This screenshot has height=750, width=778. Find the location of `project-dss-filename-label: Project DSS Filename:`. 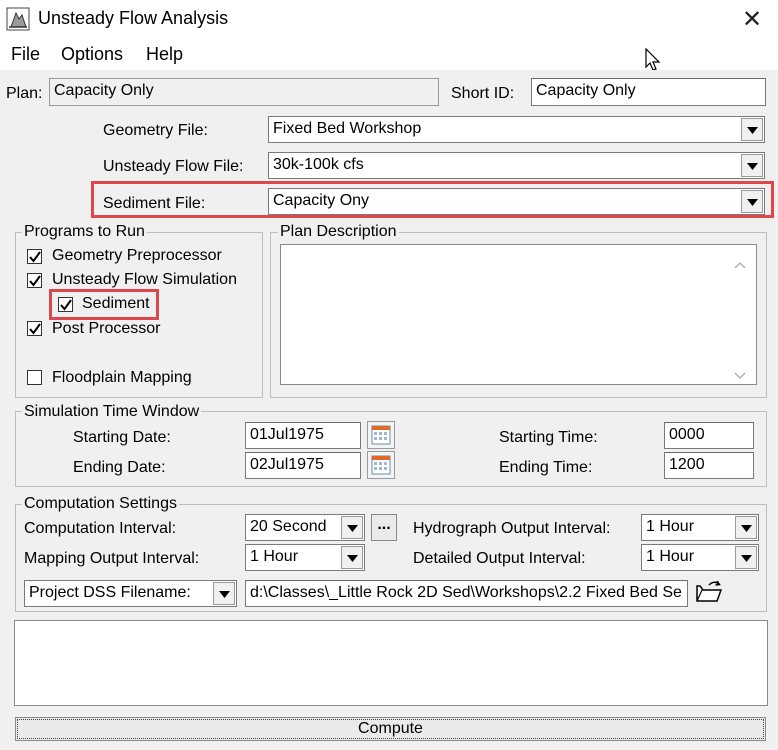

project-dss-filename-label: Project DSS Filename: is located at coordinates (110, 592).